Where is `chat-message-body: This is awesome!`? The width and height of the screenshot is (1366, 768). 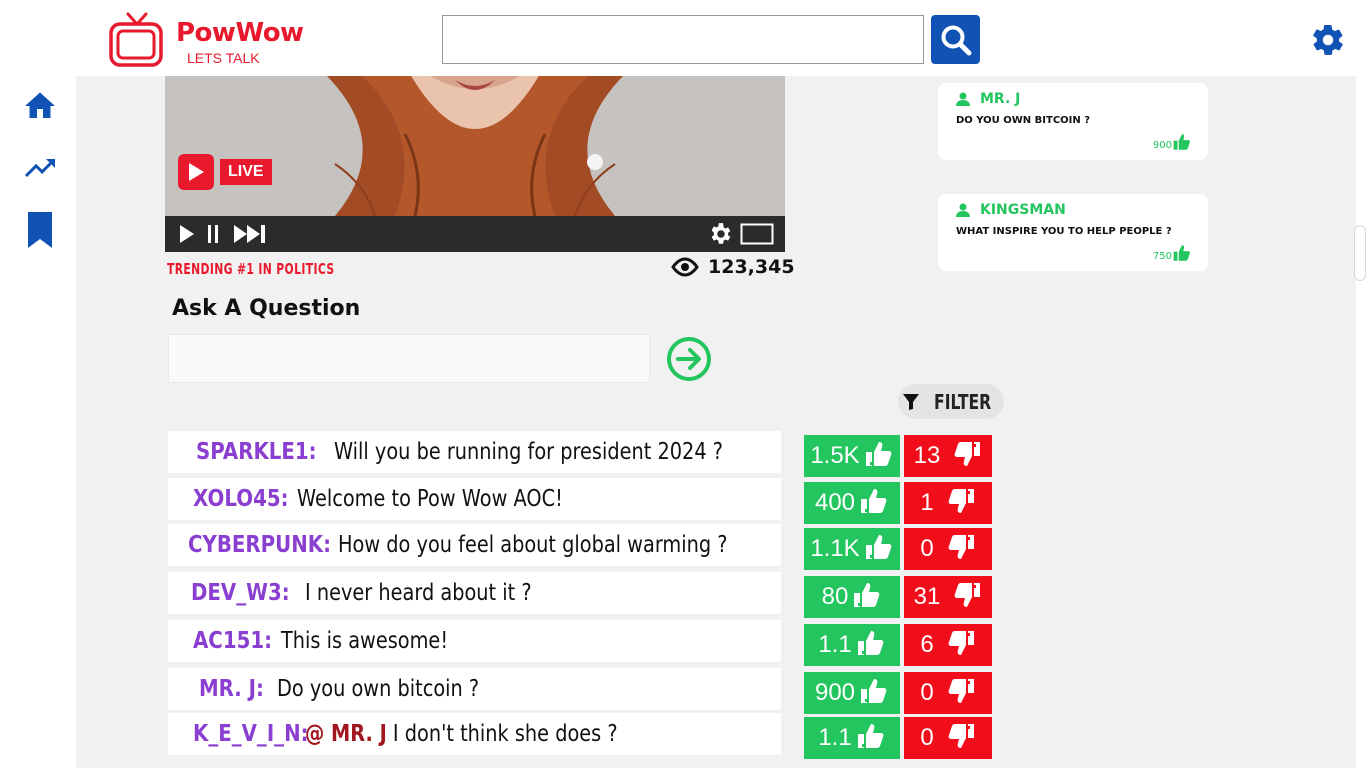
chat-message-body: This is awesome! is located at coordinates (365, 641).